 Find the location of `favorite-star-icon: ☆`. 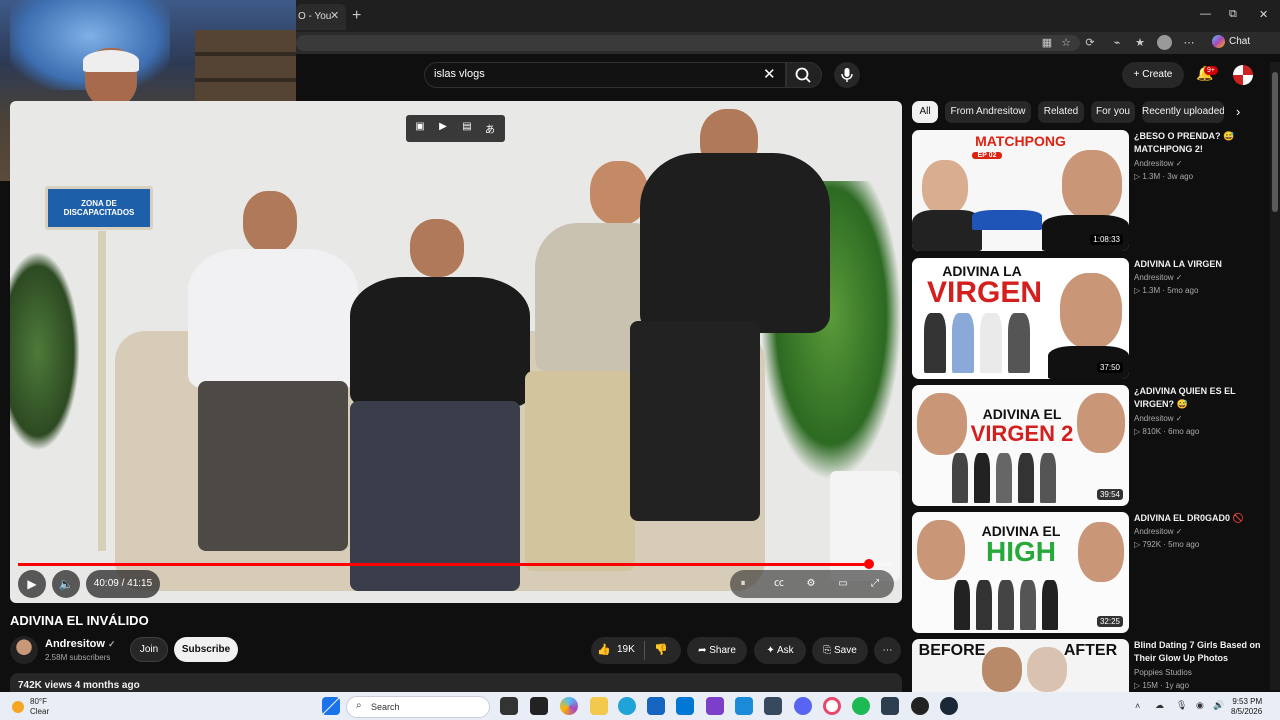

favorite-star-icon: ☆ is located at coordinates (1066, 43).